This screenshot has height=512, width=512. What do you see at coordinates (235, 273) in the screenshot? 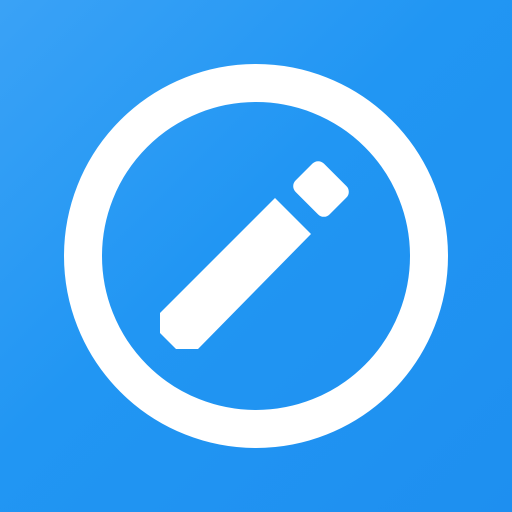
I see `pencil-body` at bounding box center [235, 273].